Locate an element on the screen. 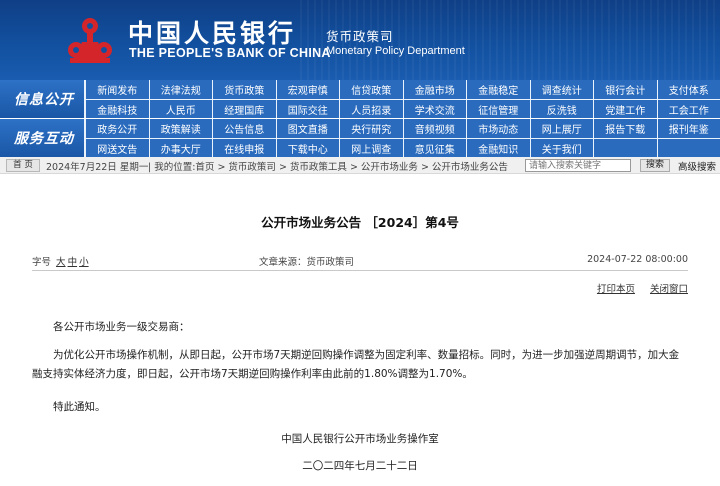  article-tools: 打印本页 关闭窗口 is located at coordinates (636, 288).